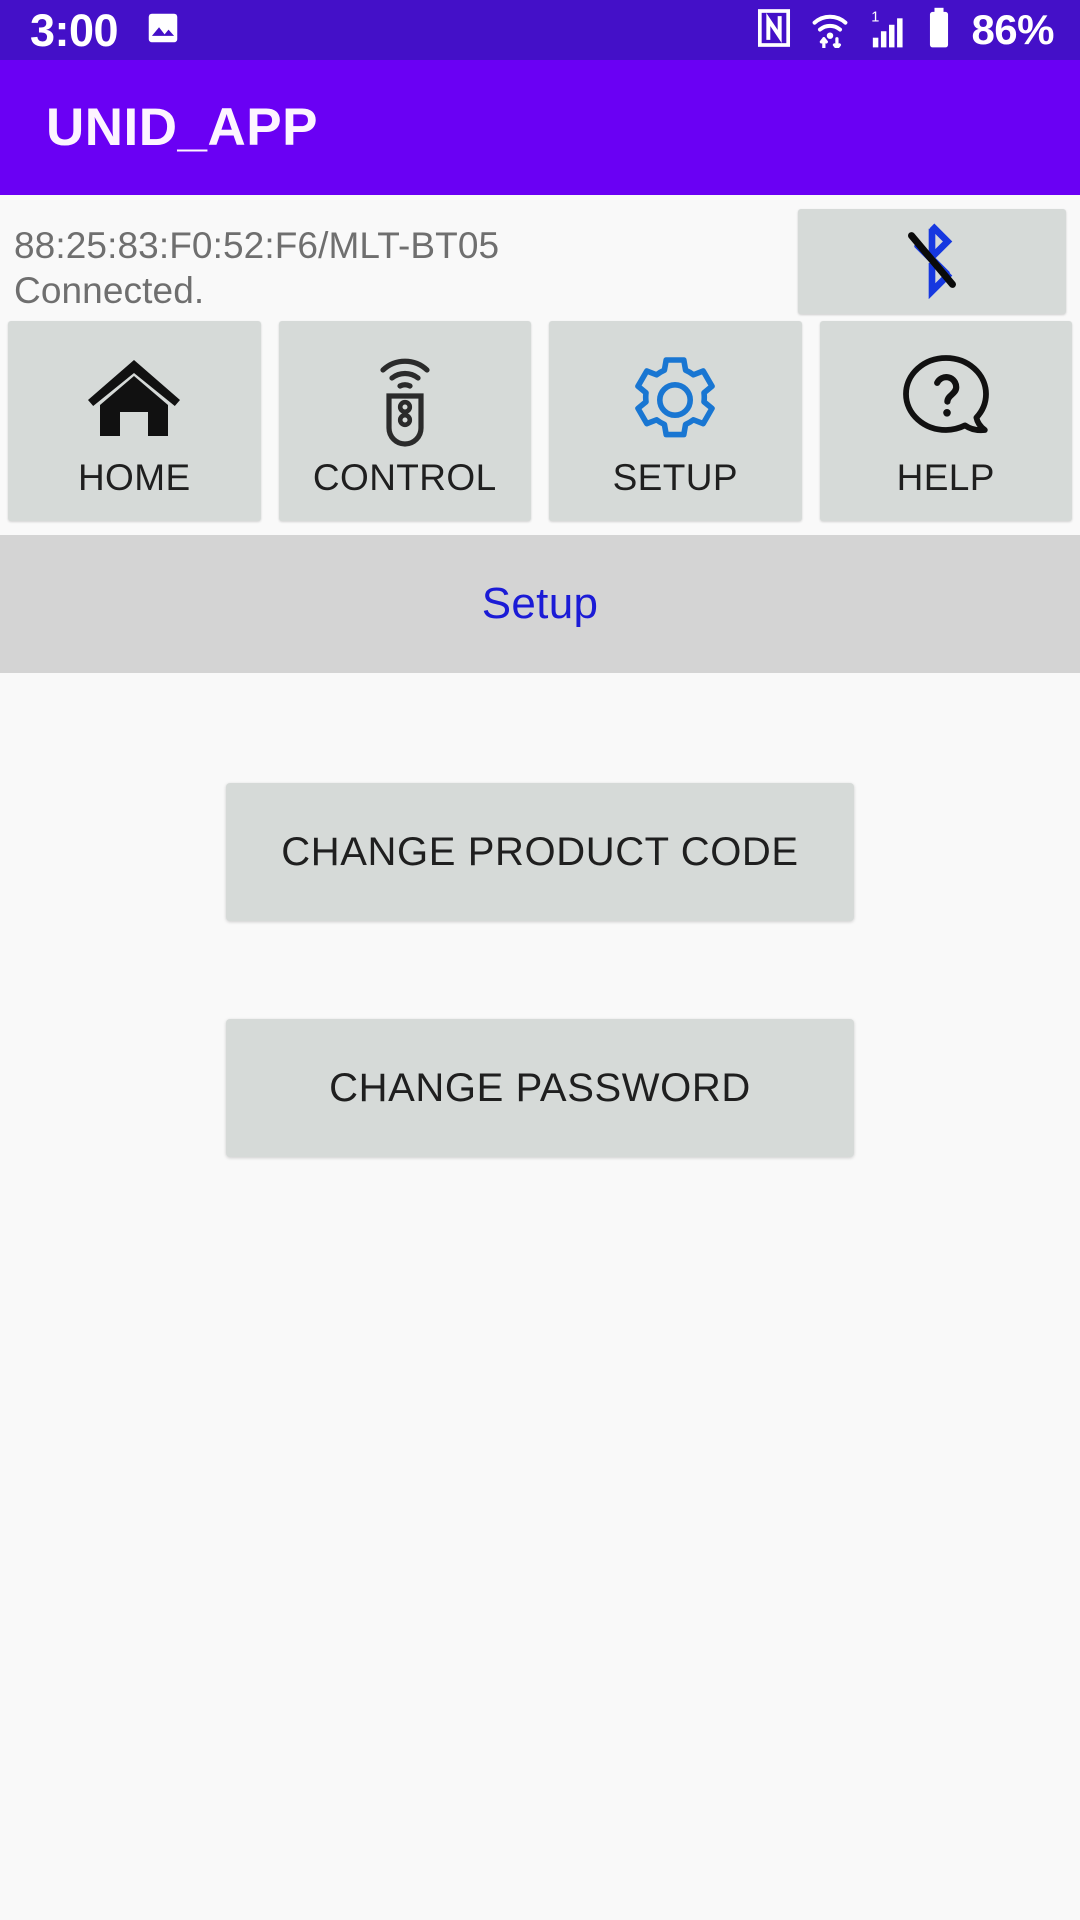  I want to click on nav-button-help: HELP, so click(945, 421).